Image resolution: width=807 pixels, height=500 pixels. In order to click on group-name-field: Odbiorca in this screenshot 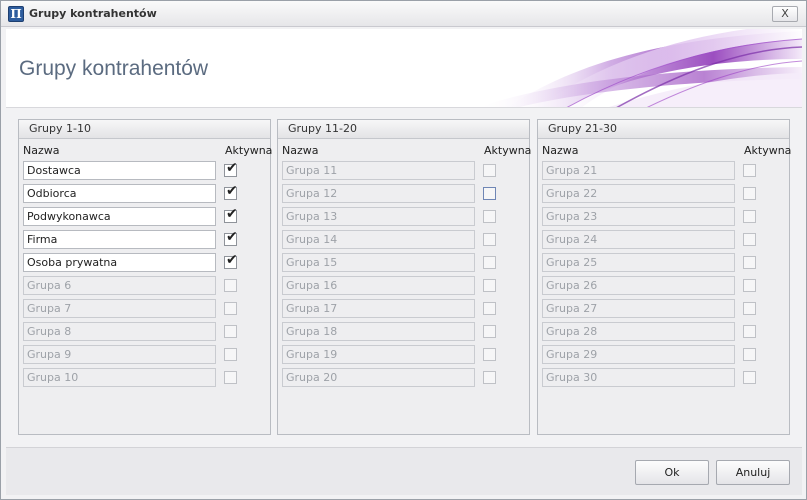, I will do `click(119, 193)`.